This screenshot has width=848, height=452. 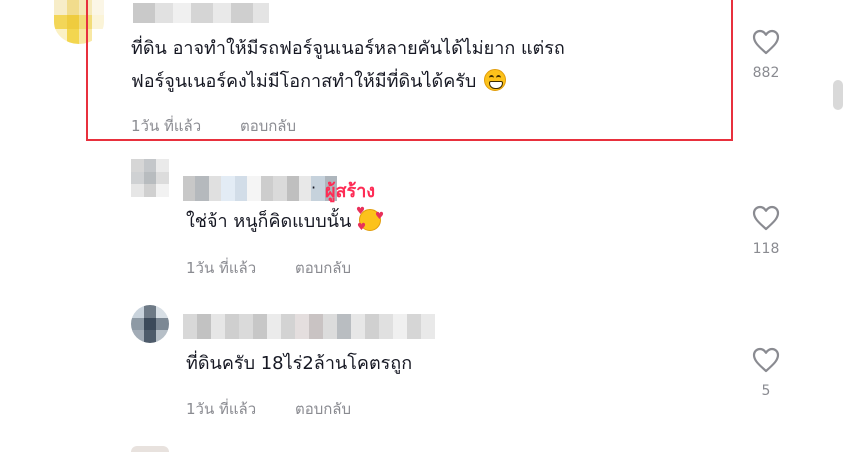 I want to click on scrollbar-thumb, so click(x=838, y=95).